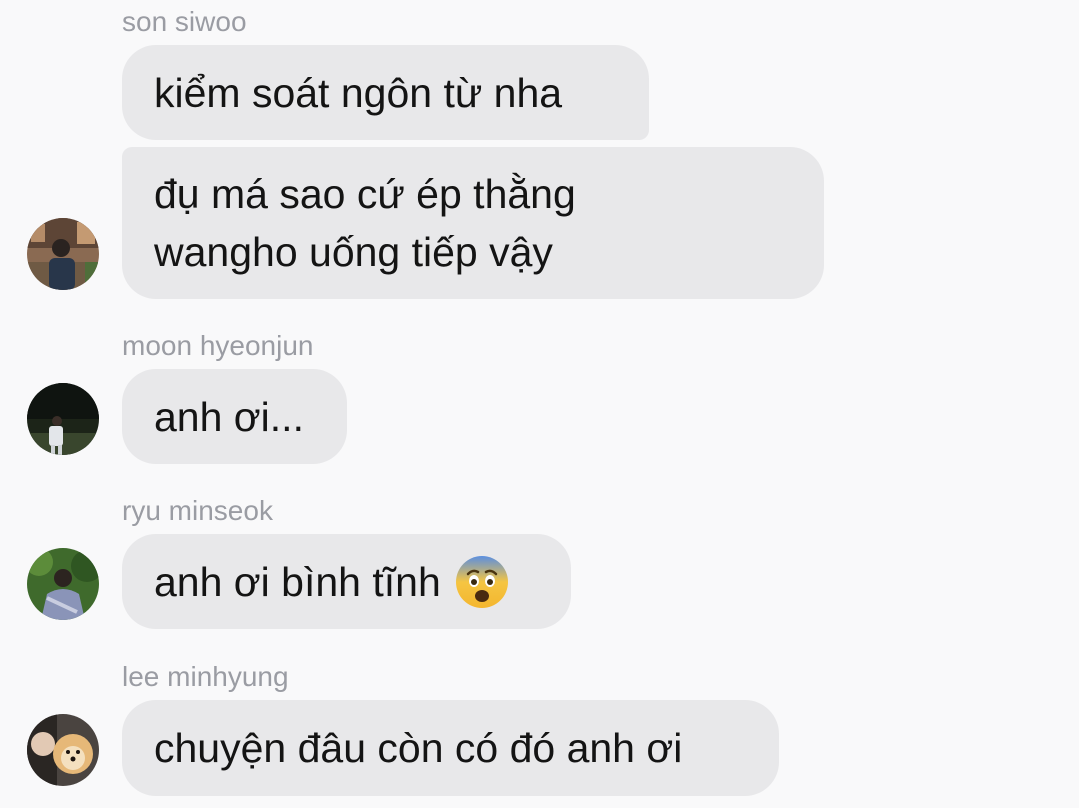 This screenshot has width=1079, height=808. What do you see at coordinates (418, 748) in the screenshot?
I see `message-text: chuyện đâu còn có đó anh ơi` at bounding box center [418, 748].